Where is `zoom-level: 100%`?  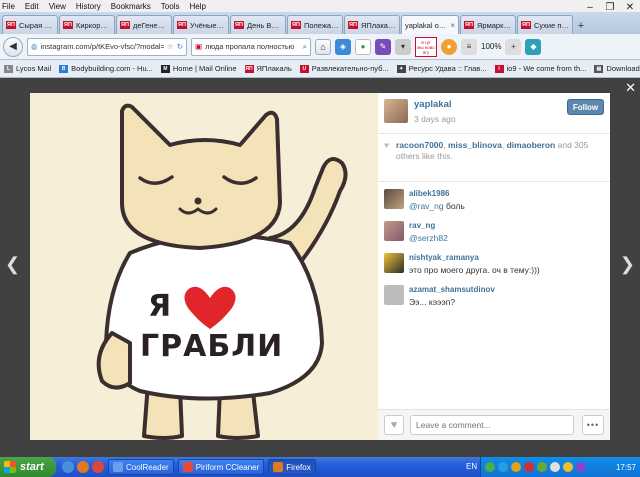
zoom-level: 100% is located at coordinates (491, 46).